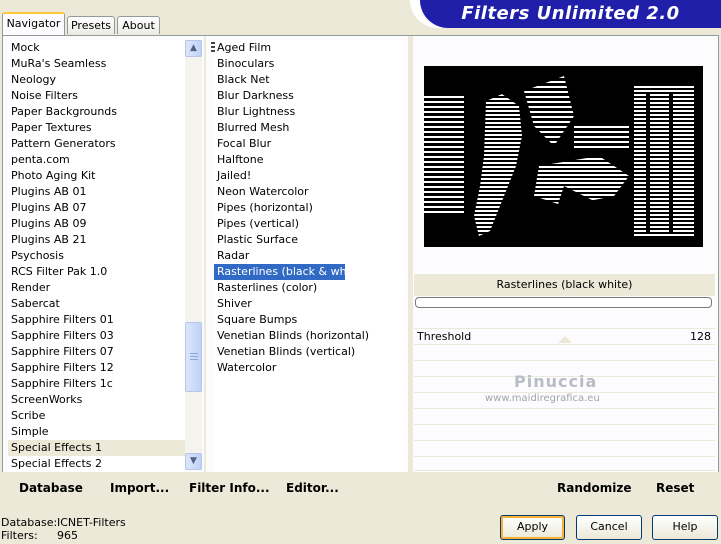 This screenshot has width=721, height=544. I want to click on filter-item: Aged Film, so click(309, 48).